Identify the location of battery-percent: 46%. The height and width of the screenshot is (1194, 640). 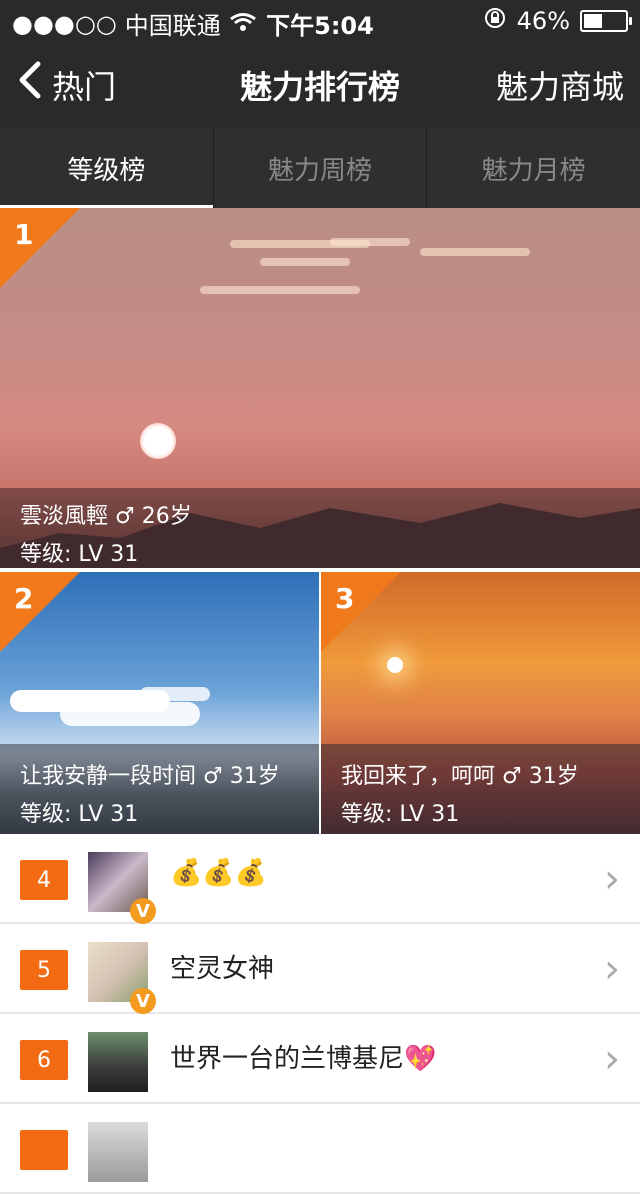
(543, 21).